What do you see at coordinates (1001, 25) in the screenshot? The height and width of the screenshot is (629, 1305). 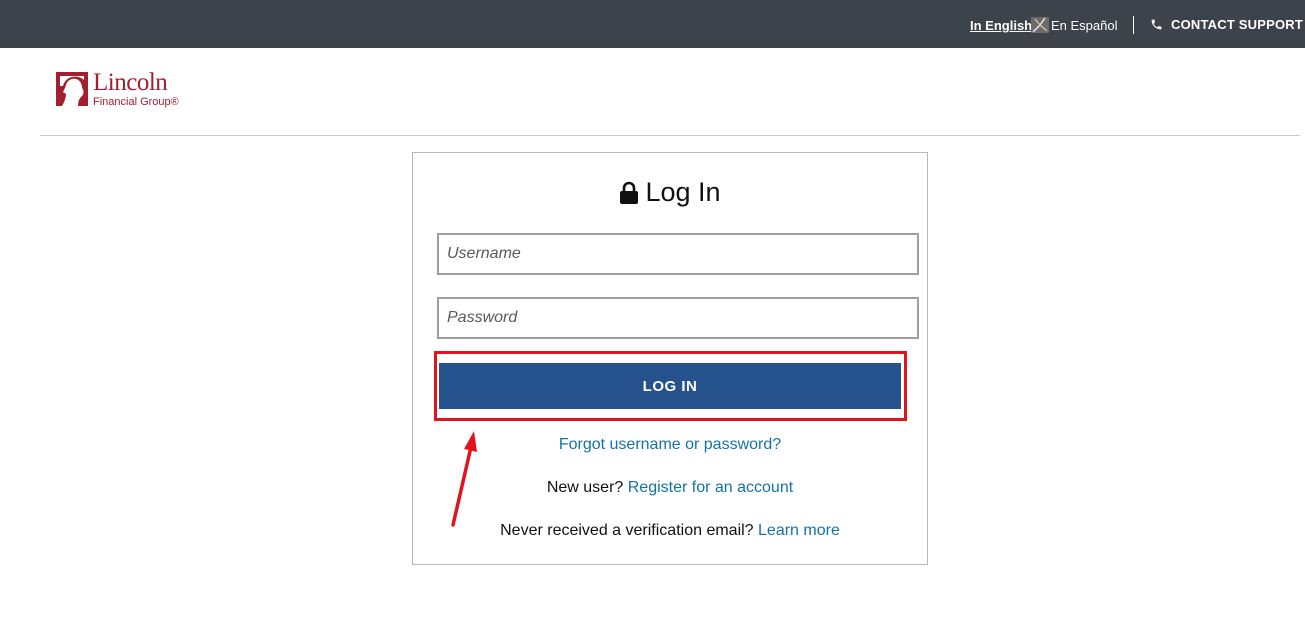 I see `language-english-link: In English` at bounding box center [1001, 25].